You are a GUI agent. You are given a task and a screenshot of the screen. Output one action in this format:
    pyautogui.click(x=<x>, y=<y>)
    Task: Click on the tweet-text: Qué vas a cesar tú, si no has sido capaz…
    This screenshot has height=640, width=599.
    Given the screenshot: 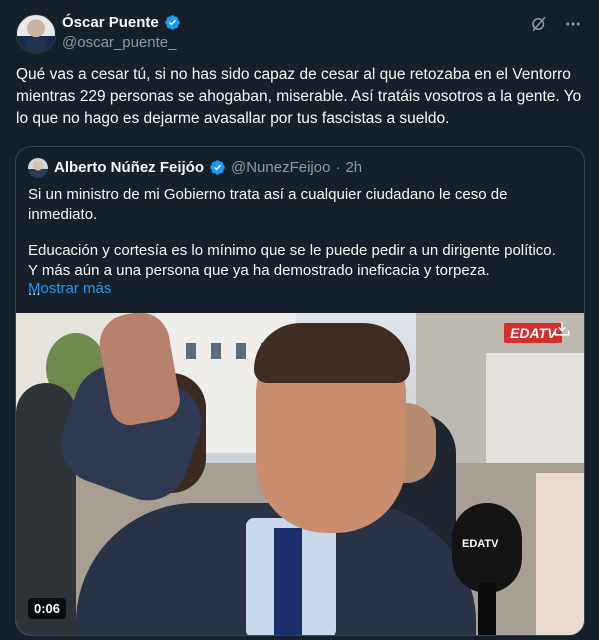 What is the action you would take?
    pyautogui.click(x=299, y=96)
    